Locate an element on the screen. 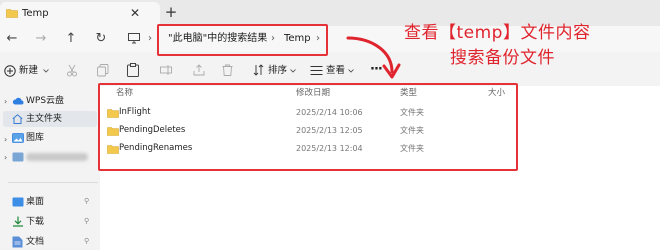  monitor-icon is located at coordinates (134, 38).